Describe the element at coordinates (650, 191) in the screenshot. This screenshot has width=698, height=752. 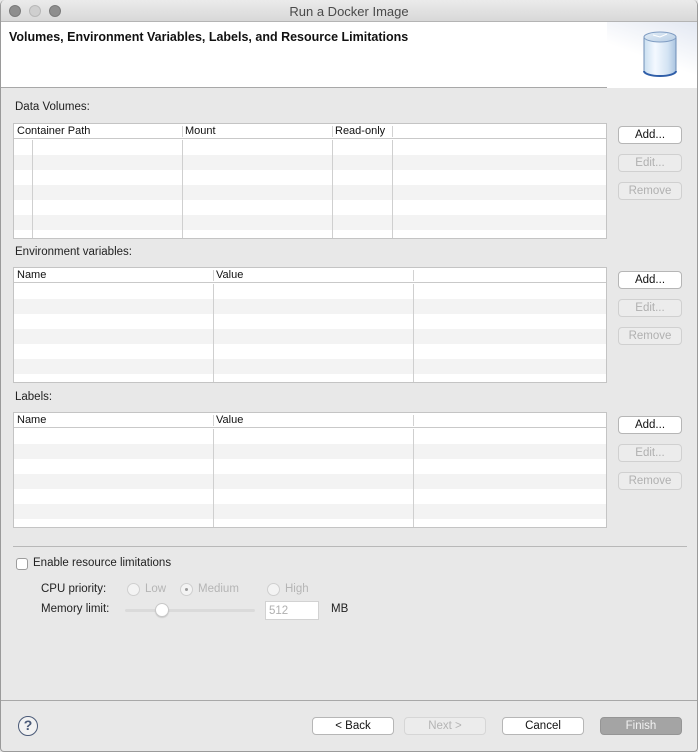
I see `data-volumes-remove-button: Remove` at that location.